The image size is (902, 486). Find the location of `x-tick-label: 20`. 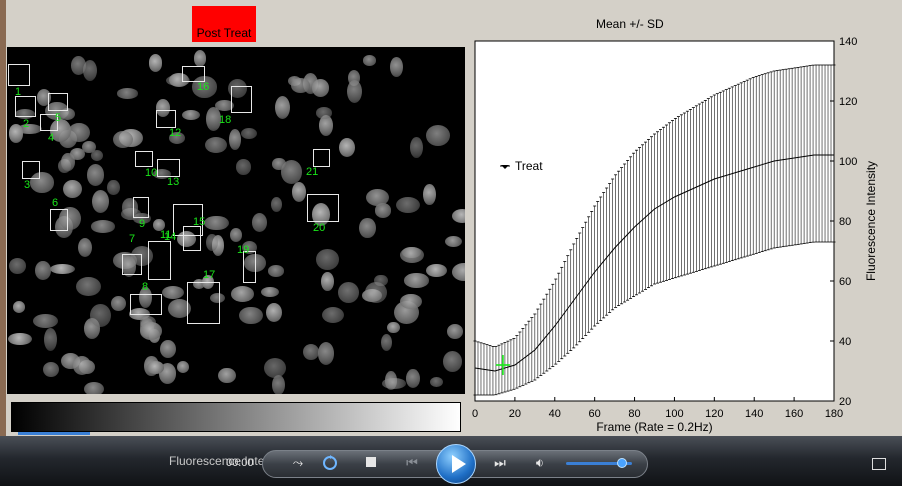

x-tick-label: 20 is located at coordinates (515, 414).